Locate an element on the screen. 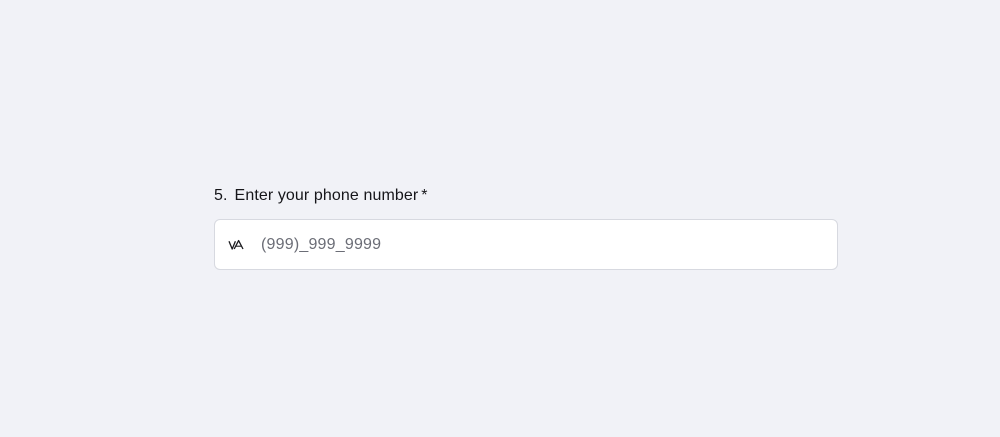 This screenshot has height=437, width=1000. country-flag-glyph is located at coordinates (236, 244).